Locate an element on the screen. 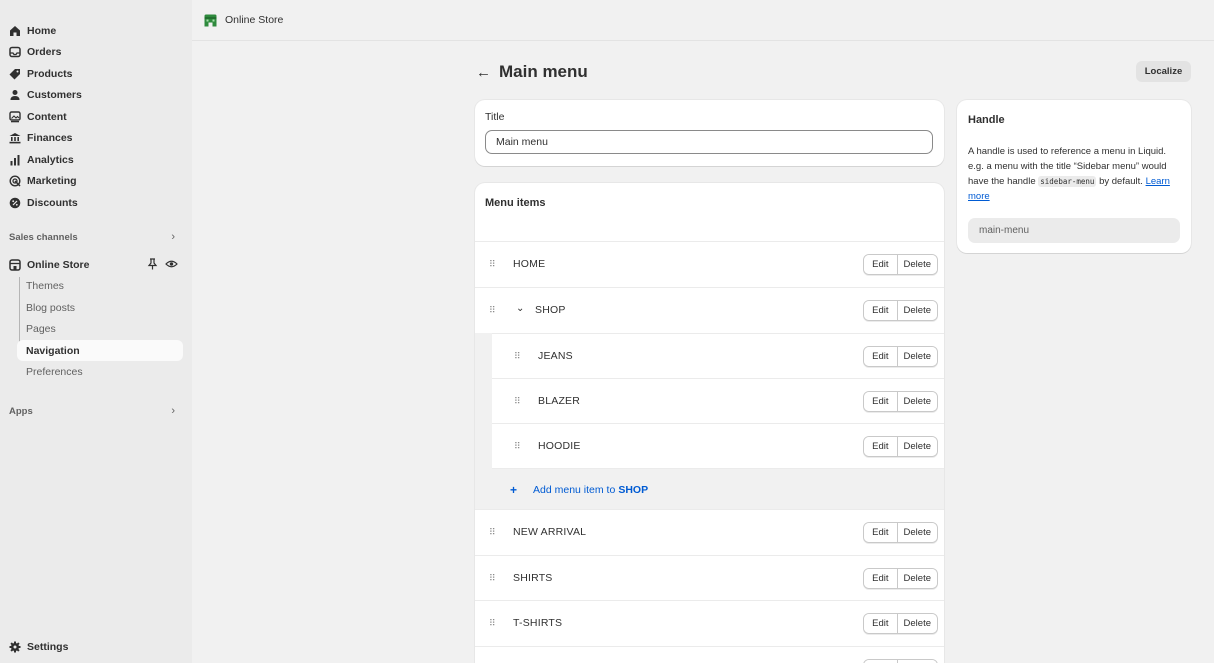  sidebar-item-orders: Orders is located at coordinates (98, 52).